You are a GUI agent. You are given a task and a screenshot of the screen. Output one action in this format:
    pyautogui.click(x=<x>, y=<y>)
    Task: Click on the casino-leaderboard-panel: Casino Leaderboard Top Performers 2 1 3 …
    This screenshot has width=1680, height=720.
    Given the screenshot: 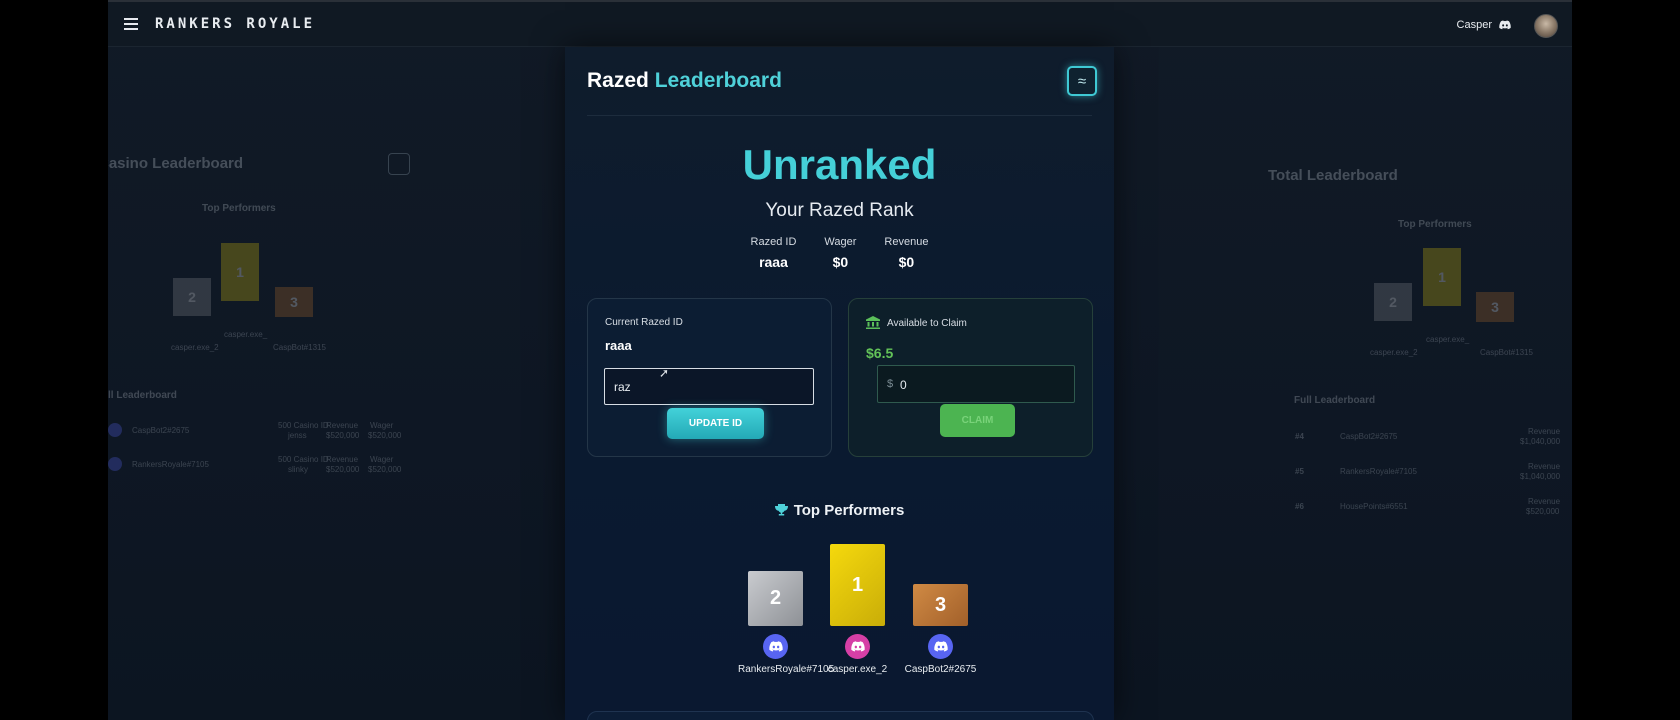 What is the action you would take?
    pyautogui.click(x=263, y=310)
    